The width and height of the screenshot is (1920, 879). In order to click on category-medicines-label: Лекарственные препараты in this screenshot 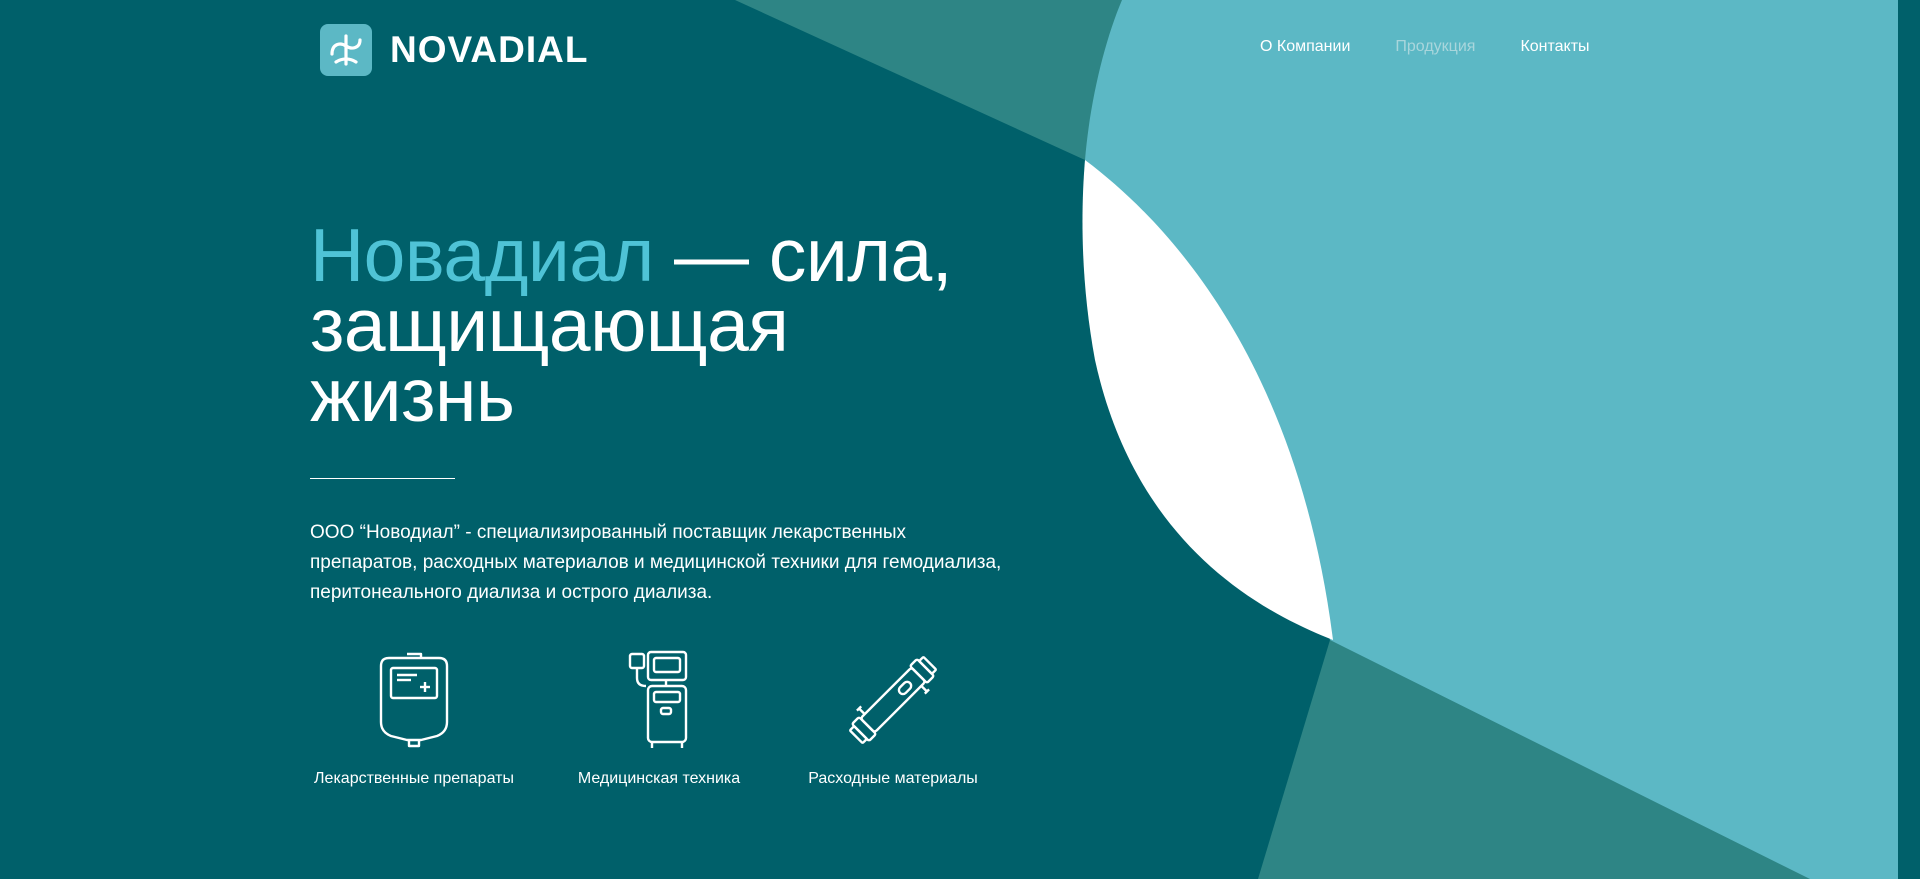, I will do `click(414, 778)`.